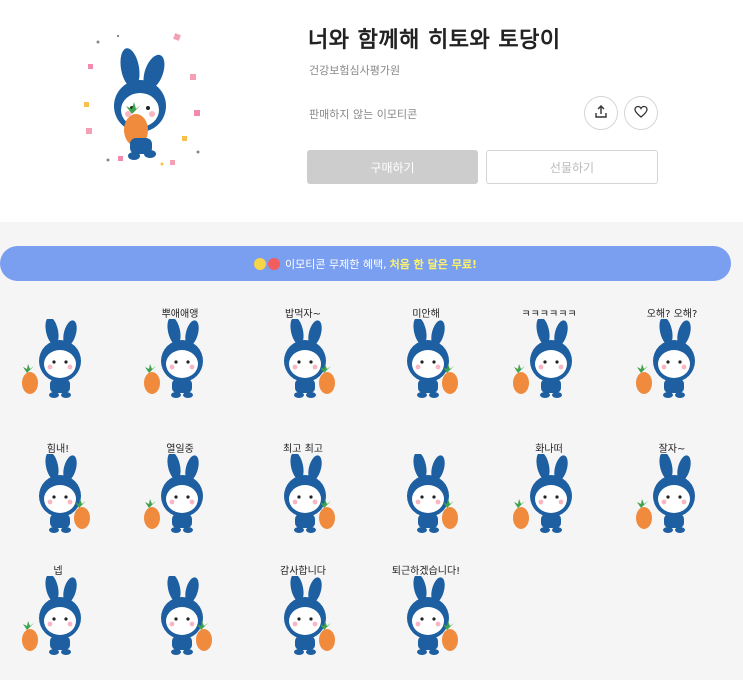 Image resolution: width=743 pixels, height=680 pixels. What do you see at coordinates (260, 263) in the screenshot?
I see `smile-face-icon` at bounding box center [260, 263].